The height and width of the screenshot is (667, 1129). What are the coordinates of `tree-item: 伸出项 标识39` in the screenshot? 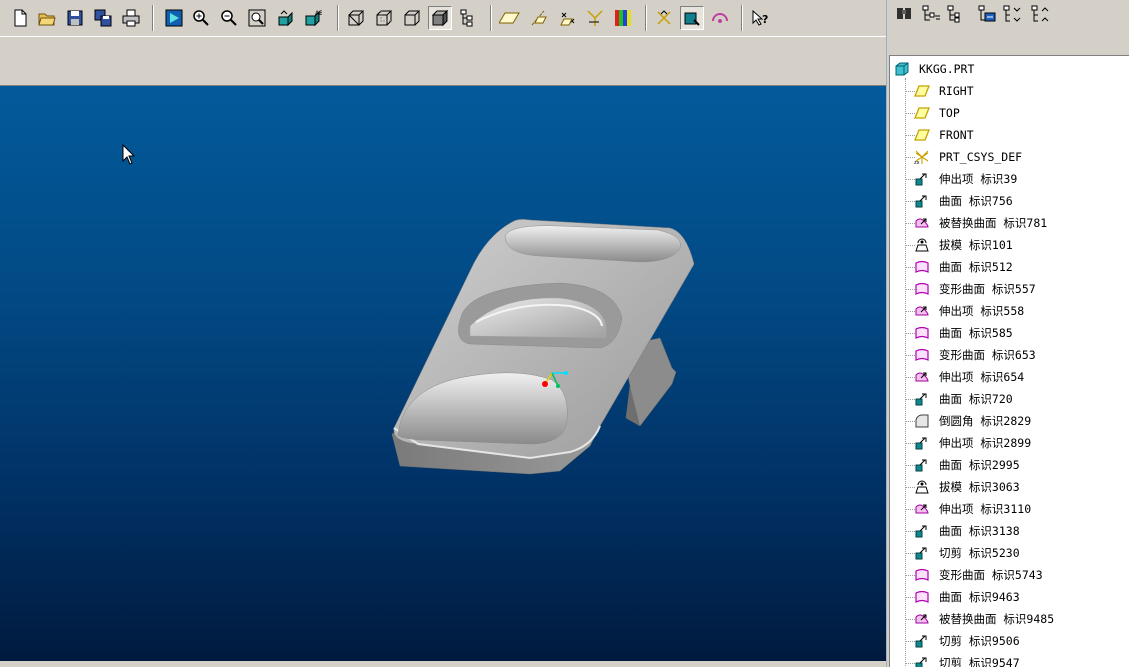 It's located at (965, 179).